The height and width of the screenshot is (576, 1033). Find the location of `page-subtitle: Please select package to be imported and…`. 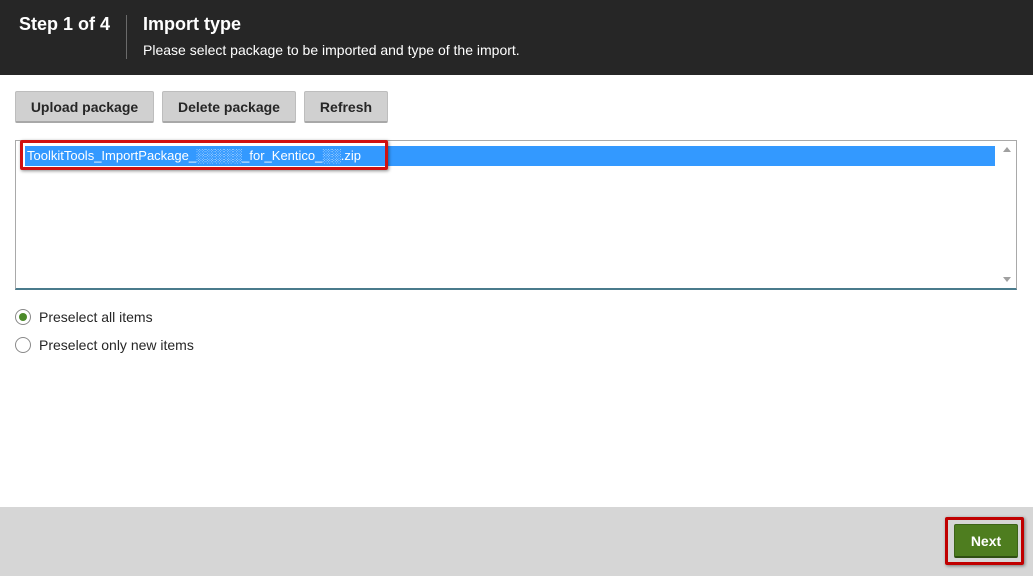

page-subtitle: Please select package to be imported and… is located at coordinates (331, 50).